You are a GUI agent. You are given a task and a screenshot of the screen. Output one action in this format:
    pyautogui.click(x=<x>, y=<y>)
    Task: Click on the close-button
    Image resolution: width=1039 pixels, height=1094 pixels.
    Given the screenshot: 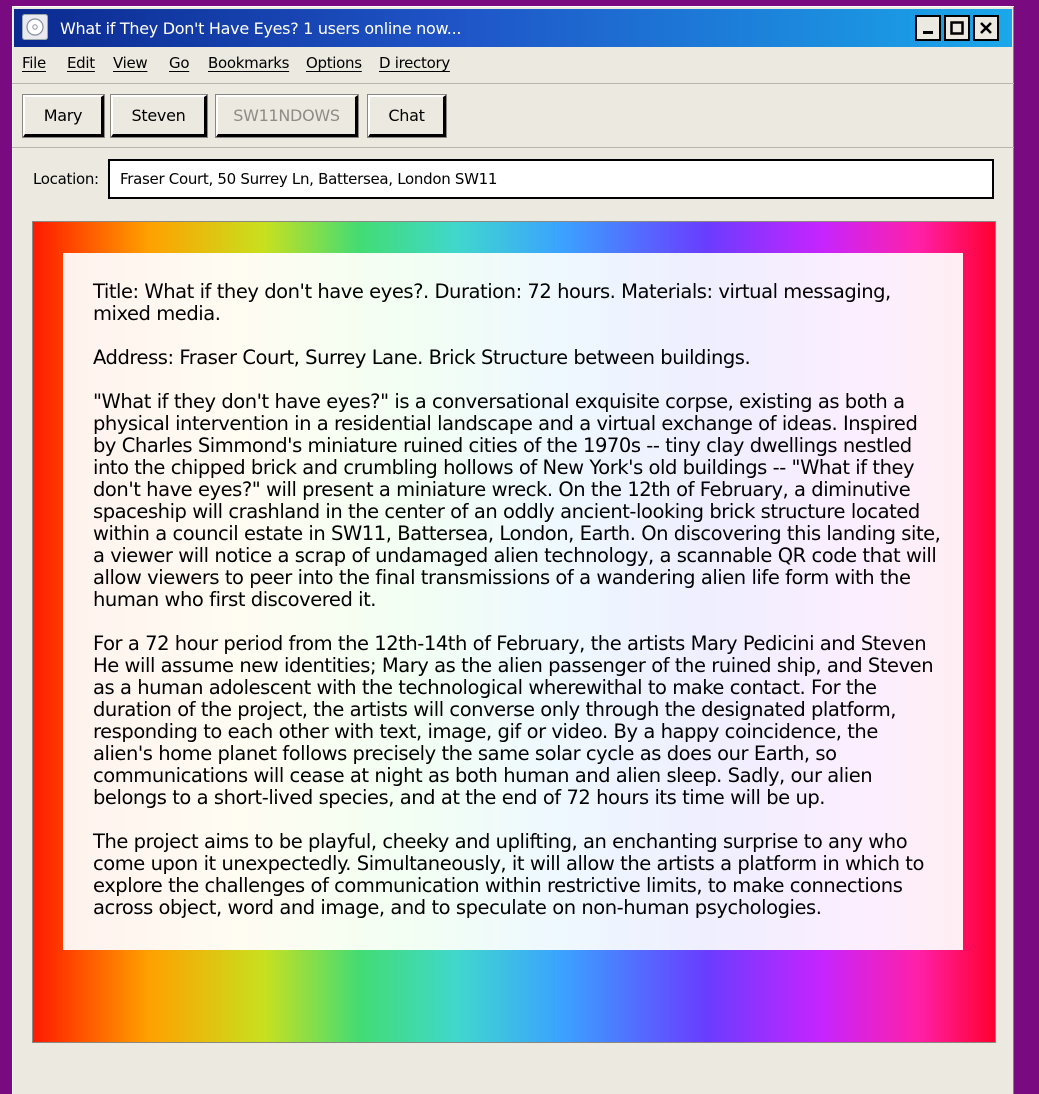 What is the action you would take?
    pyautogui.click(x=986, y=28)
    